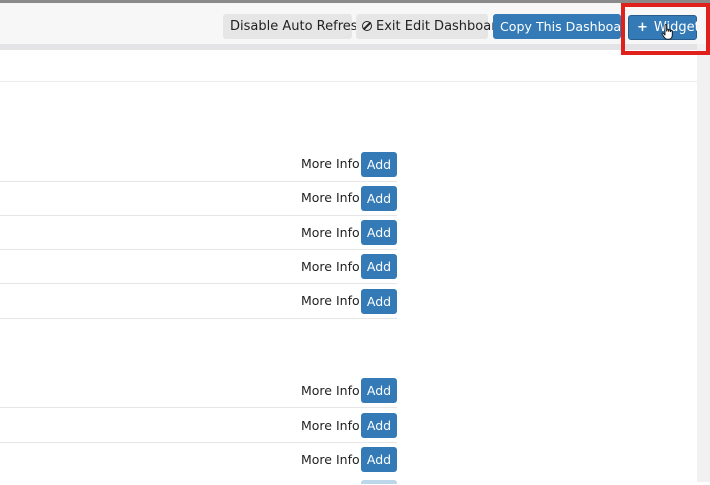 The height and width of the screenshot is (485, 710). What do you see at coordinates (298, 26) in the screenshot?
I see `disable-auto-refresh-label: Disable Auto Refresh` at bounding box center [298, 26].